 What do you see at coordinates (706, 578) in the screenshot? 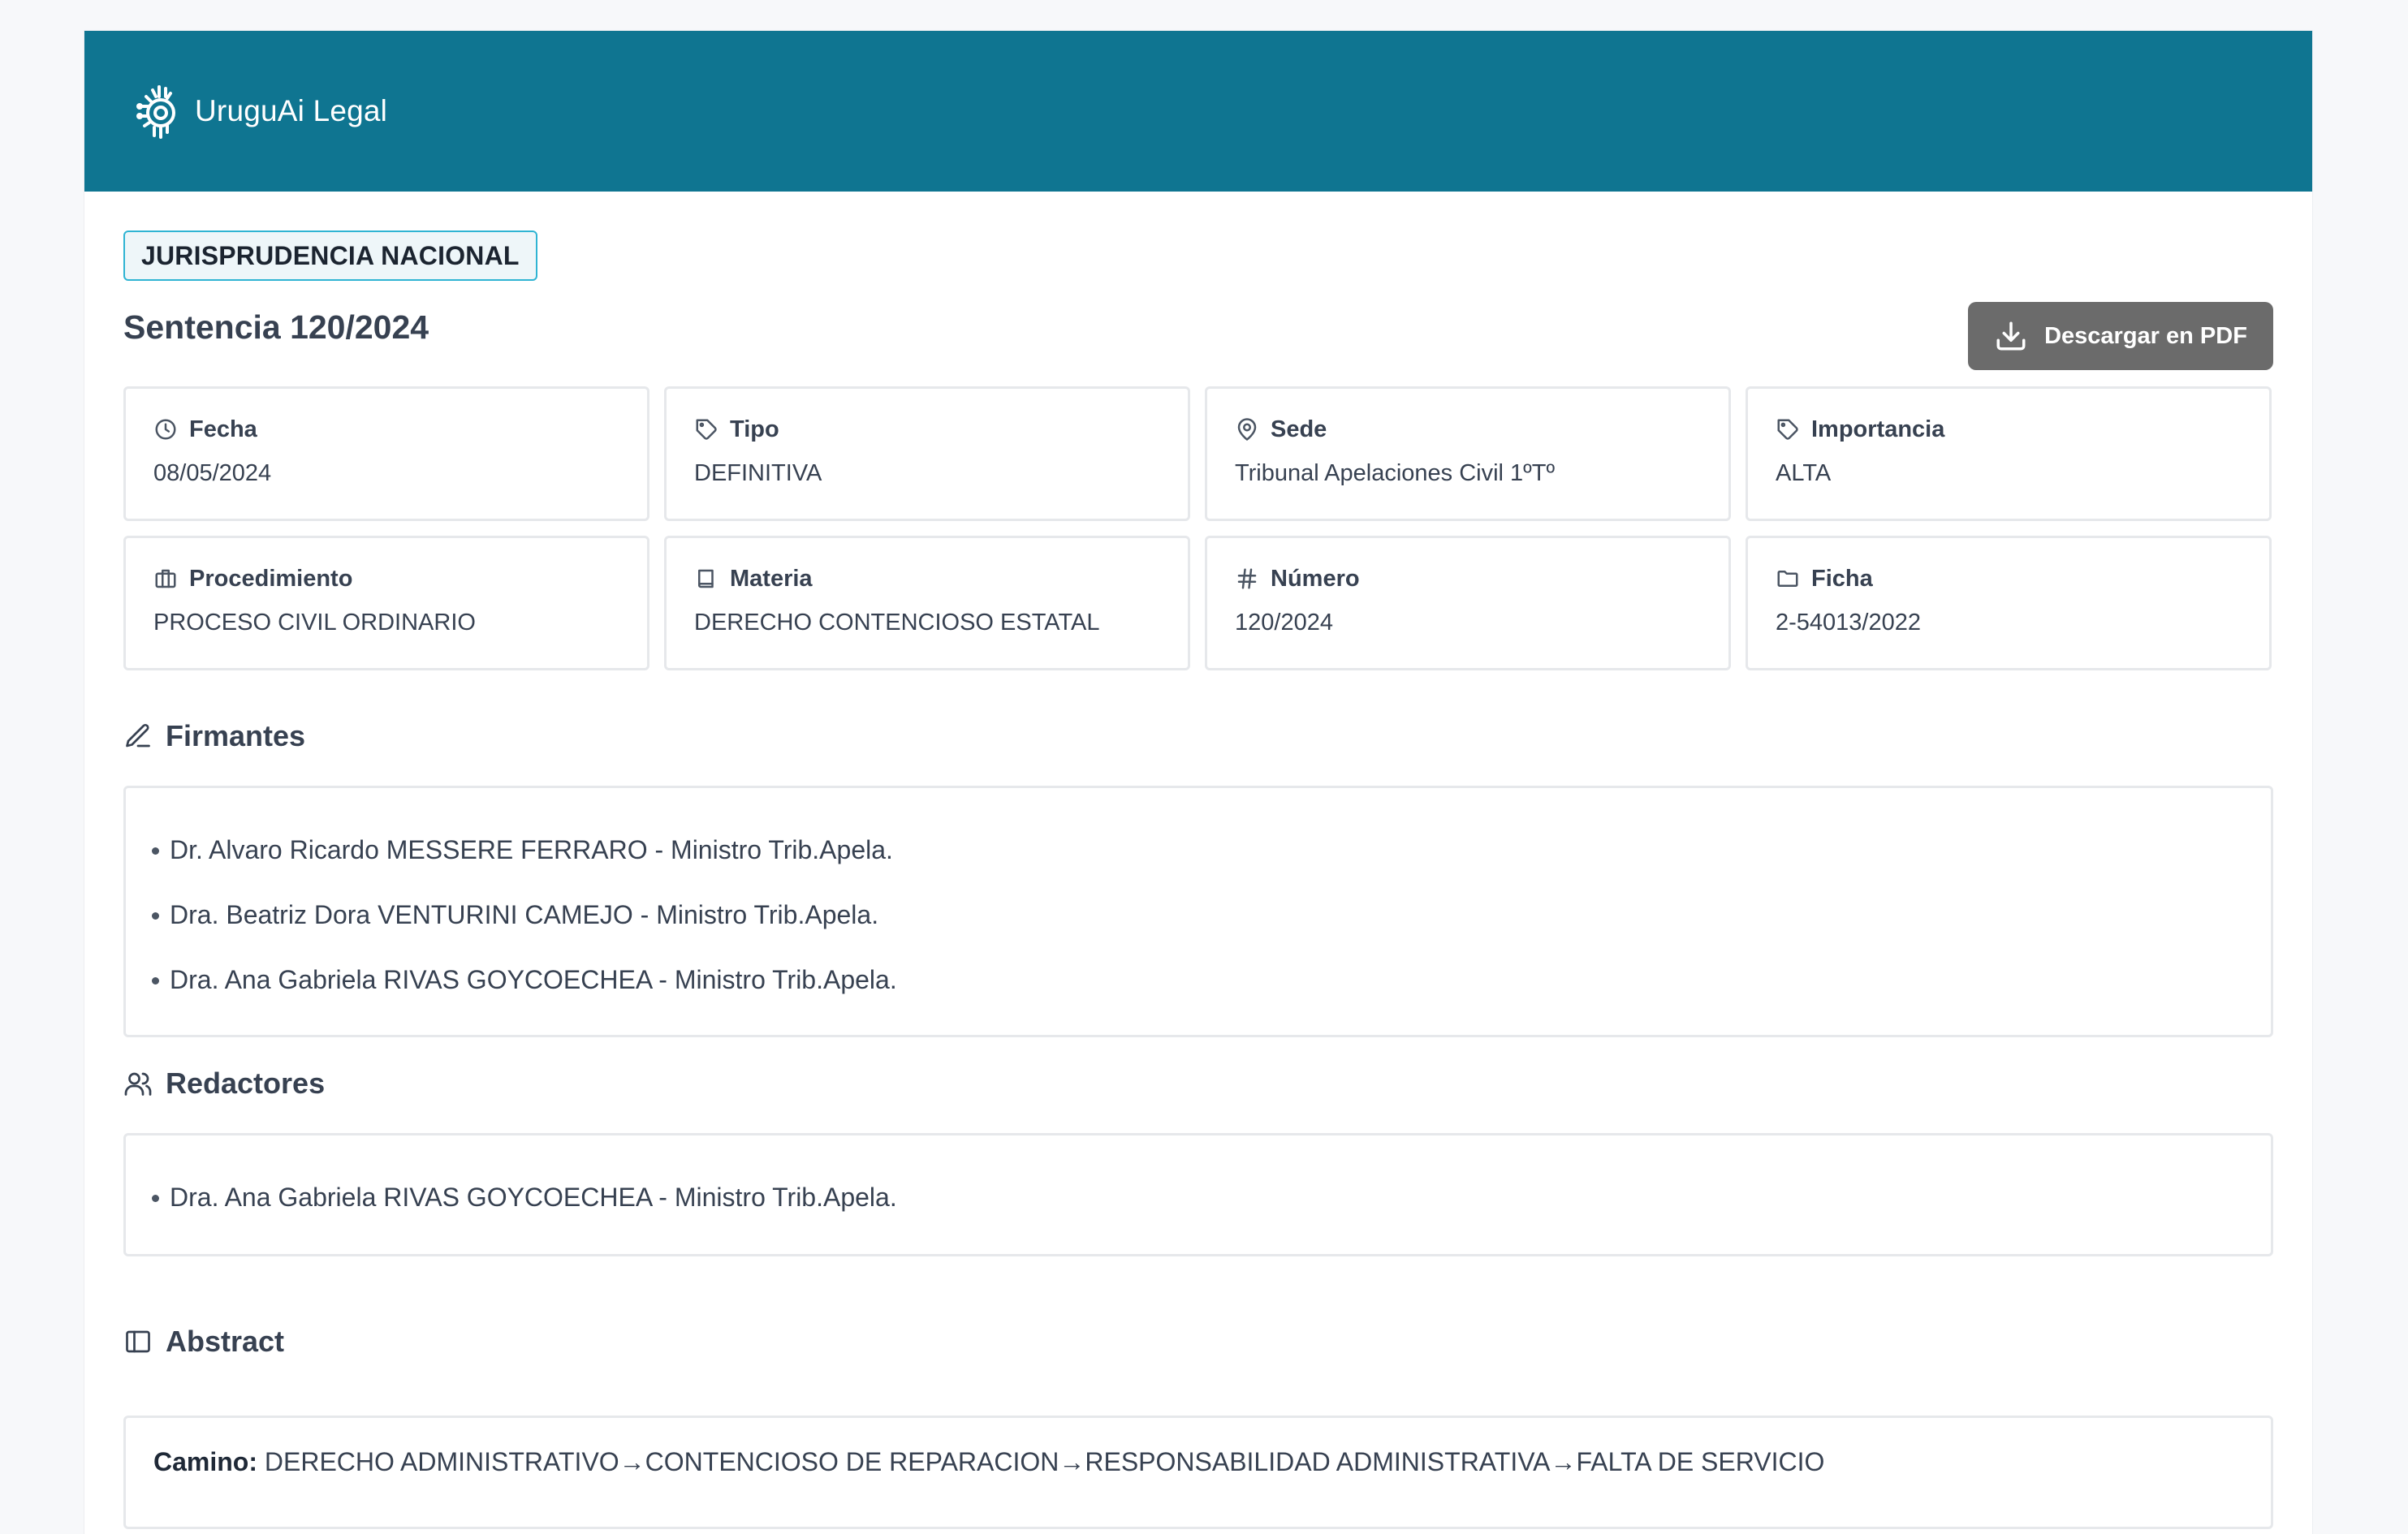
I see `book-icon` at bounding box center [706, 578].